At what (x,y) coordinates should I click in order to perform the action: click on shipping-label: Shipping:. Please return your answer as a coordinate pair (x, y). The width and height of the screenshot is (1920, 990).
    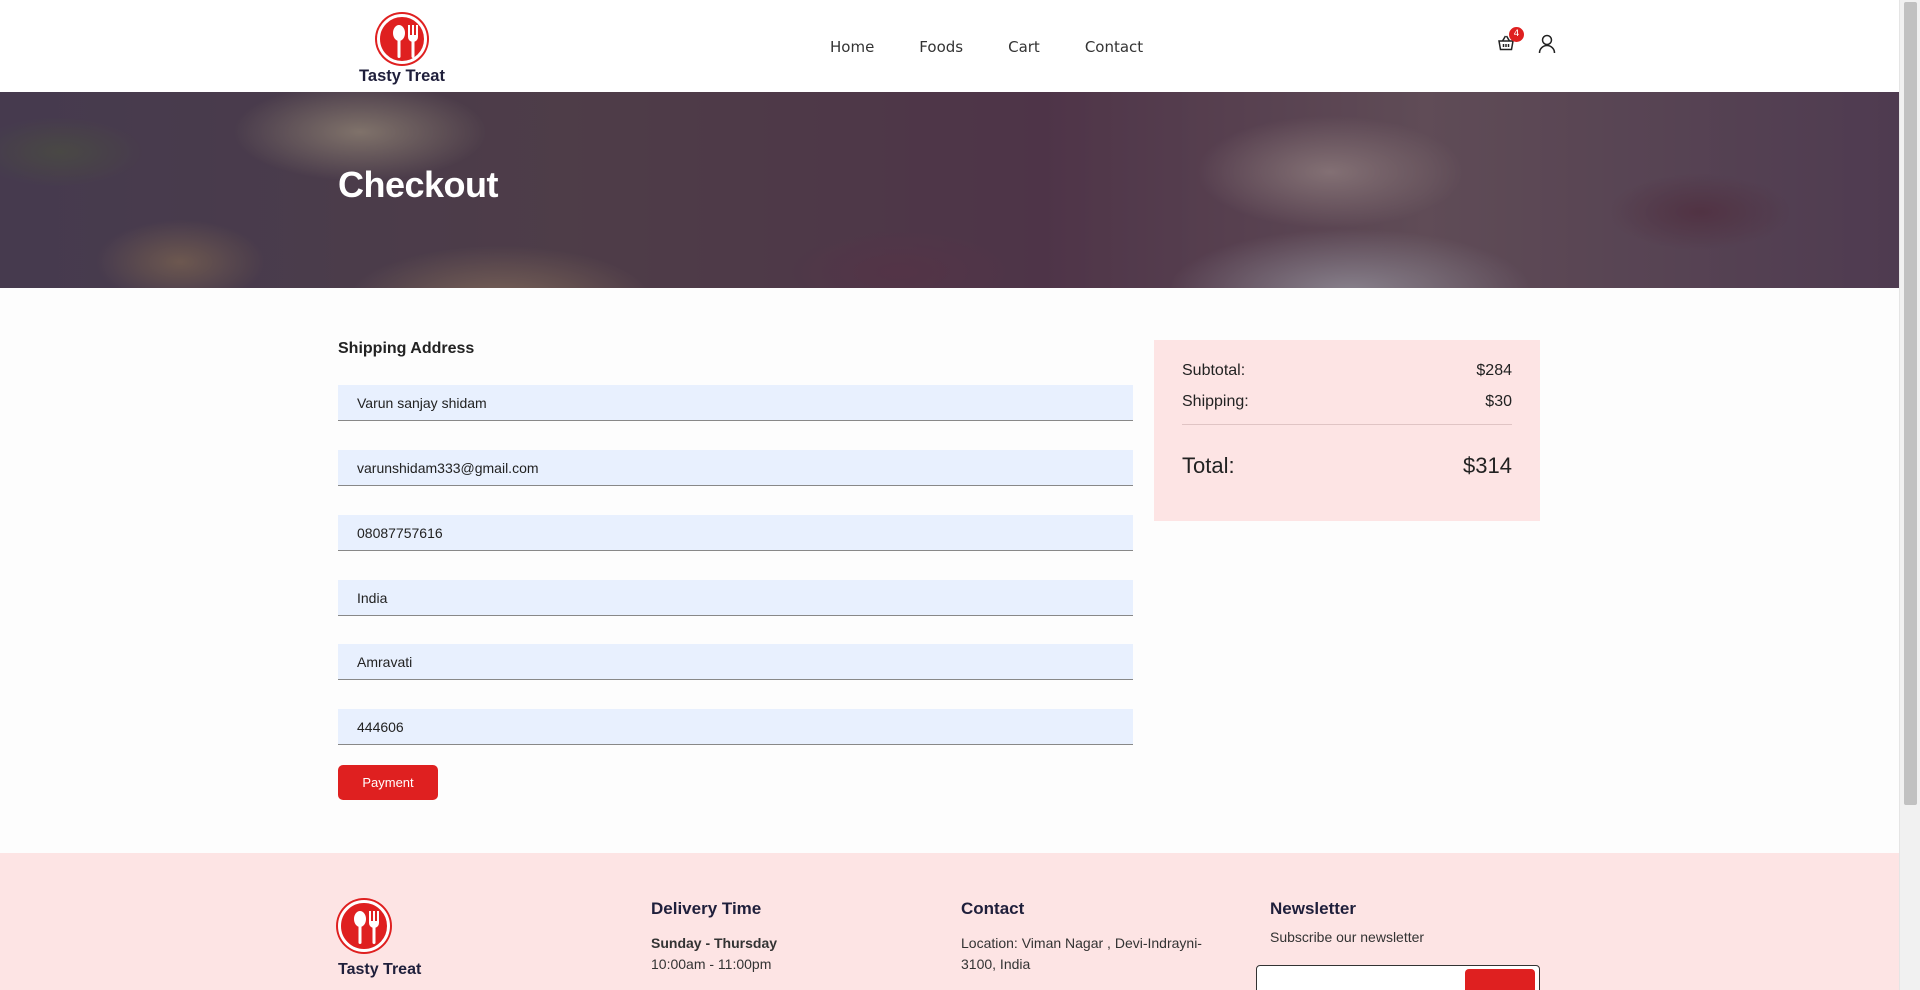
    Looking at the image, I should click on (1215, 401).